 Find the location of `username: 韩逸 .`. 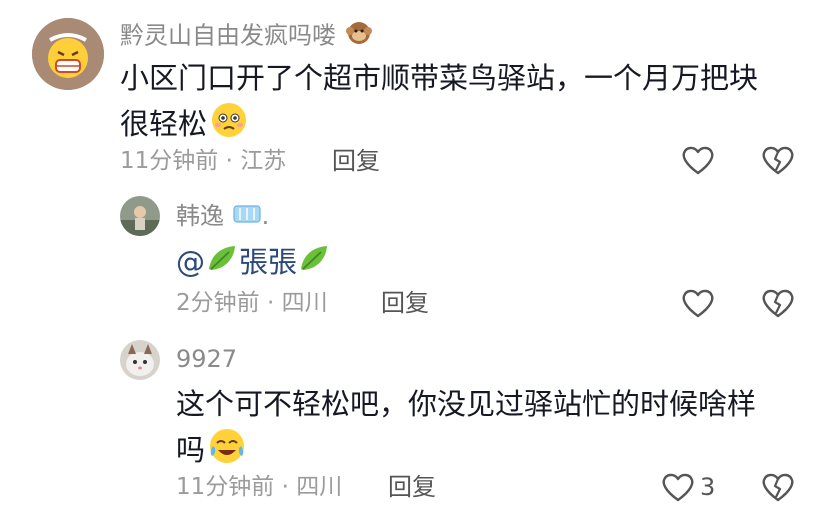

username: 韩逸 . is located at coordinates (222, 217).